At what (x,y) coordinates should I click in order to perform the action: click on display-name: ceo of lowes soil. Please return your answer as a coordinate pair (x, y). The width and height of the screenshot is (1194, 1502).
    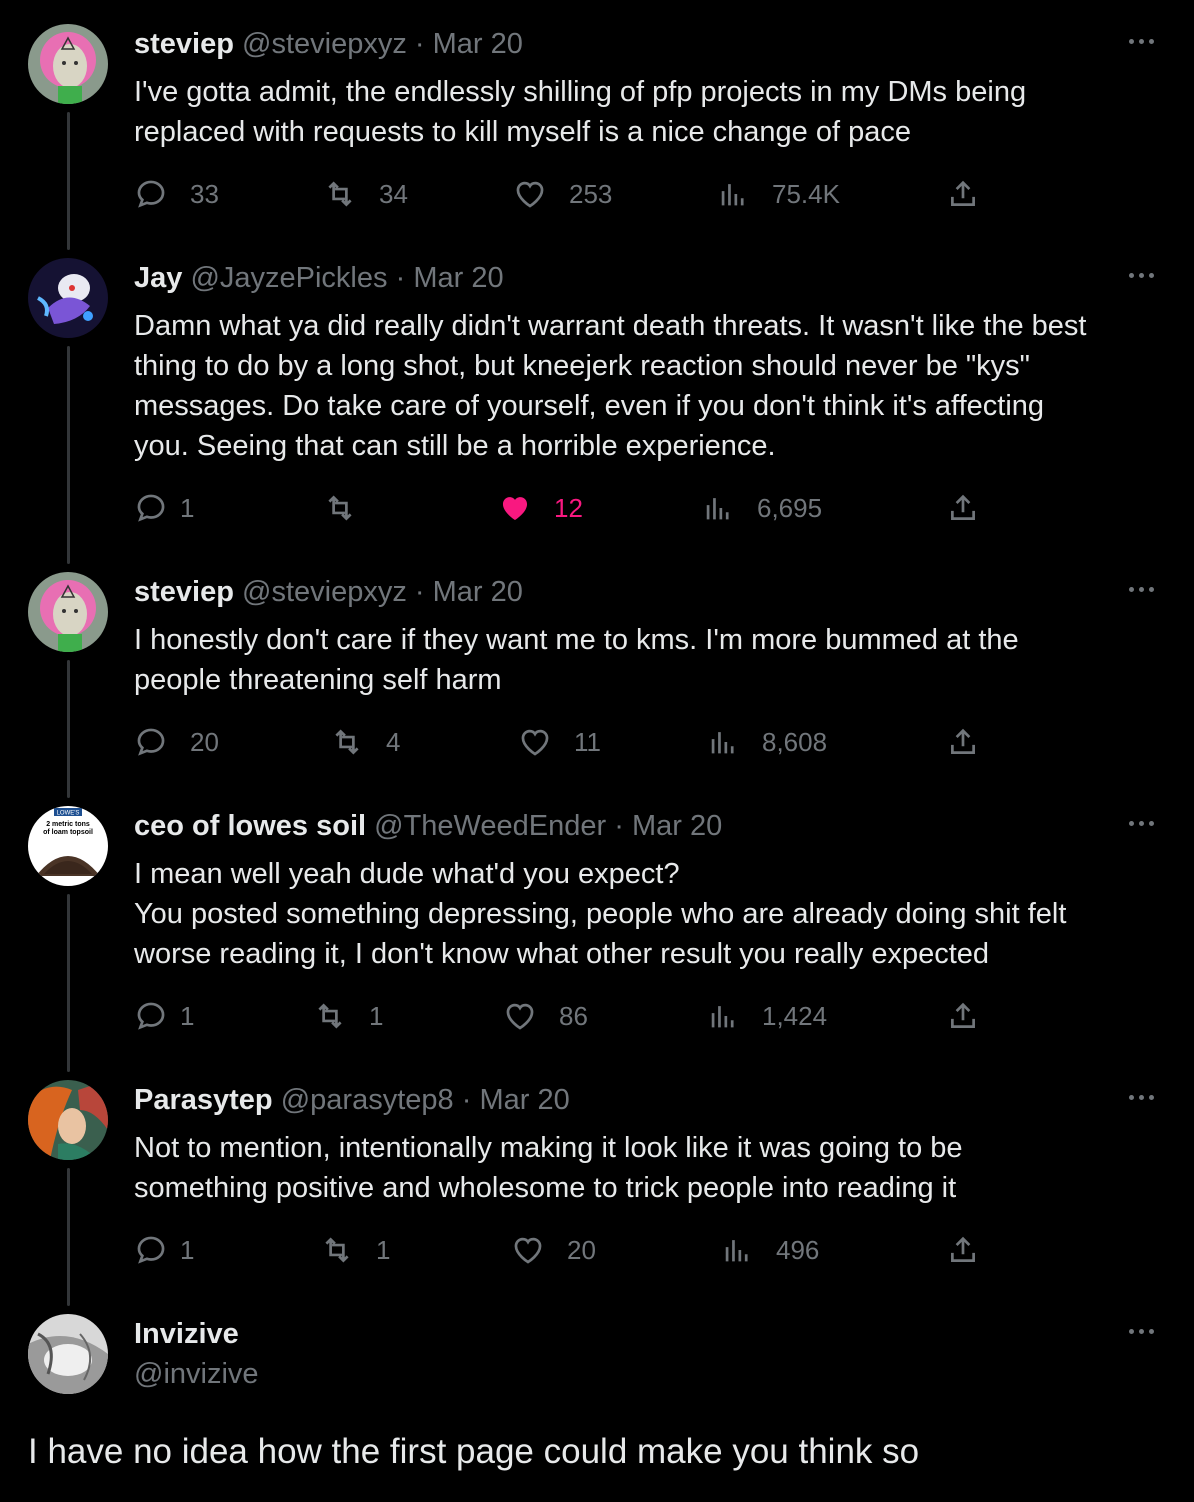
    Looking at the image, I should click on (250, 826).